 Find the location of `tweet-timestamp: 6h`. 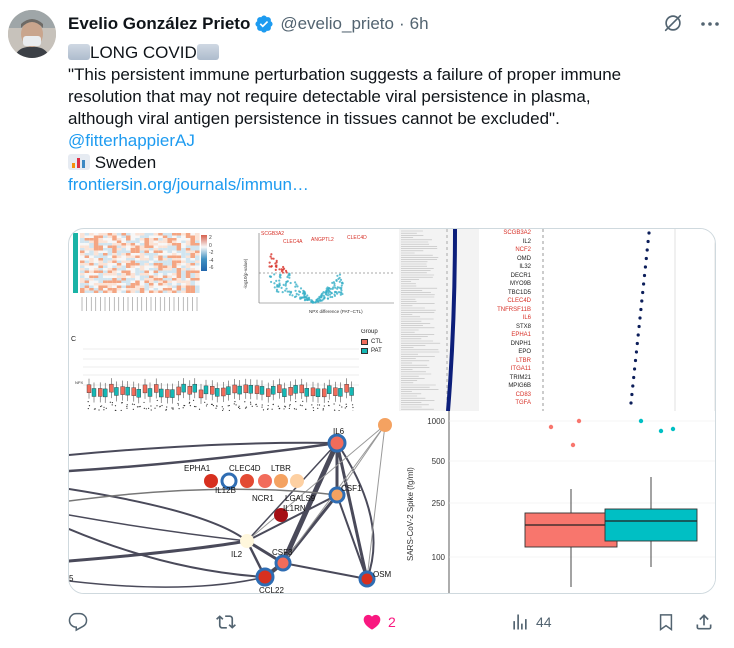

tweet-timestamp: 6h is located at coordinates (419, 24).